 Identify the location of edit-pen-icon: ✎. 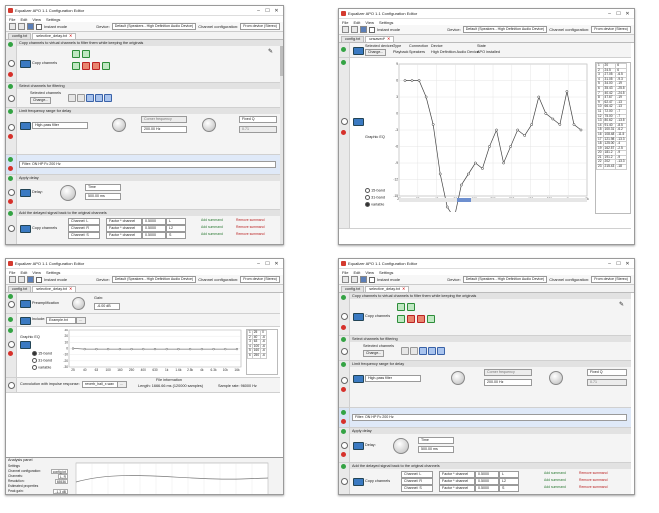
(621, 304).